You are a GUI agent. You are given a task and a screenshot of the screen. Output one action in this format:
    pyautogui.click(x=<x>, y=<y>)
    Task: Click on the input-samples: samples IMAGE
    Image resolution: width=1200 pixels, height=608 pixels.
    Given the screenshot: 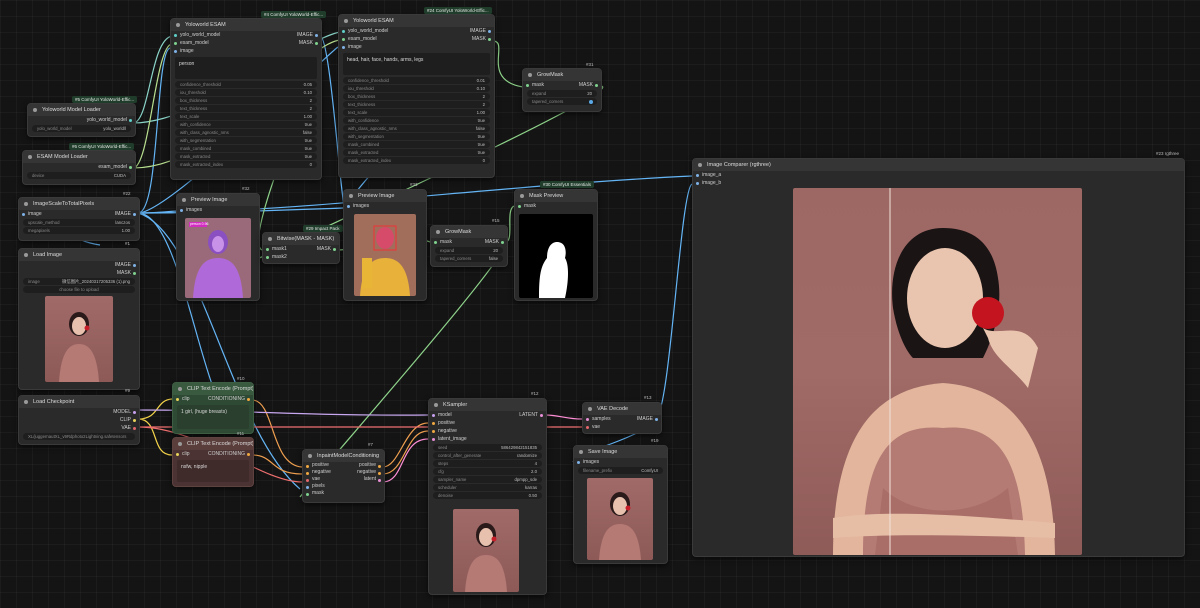 What is the action you would take?
    pyautogui.click(x=622, y=419)
    